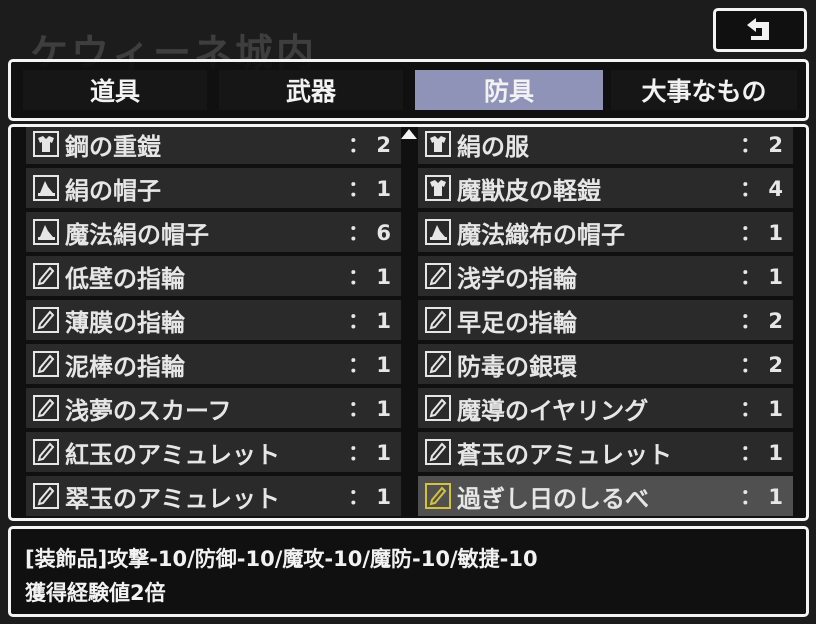 The width and height of the screenshot is (816, 624). I want to click on item-row: 魔獣皮の軽鎧 ： 4, so click(605, 188).